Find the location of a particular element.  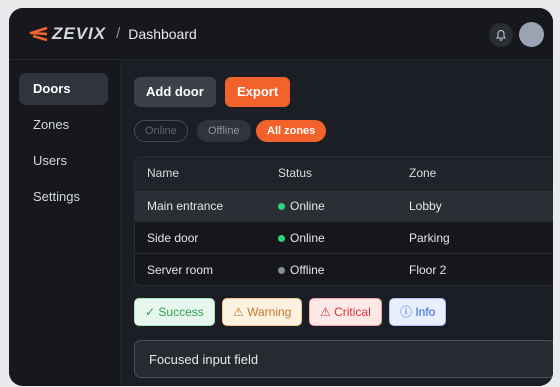

column-header-status: Status is located at coordinates (295, 173).